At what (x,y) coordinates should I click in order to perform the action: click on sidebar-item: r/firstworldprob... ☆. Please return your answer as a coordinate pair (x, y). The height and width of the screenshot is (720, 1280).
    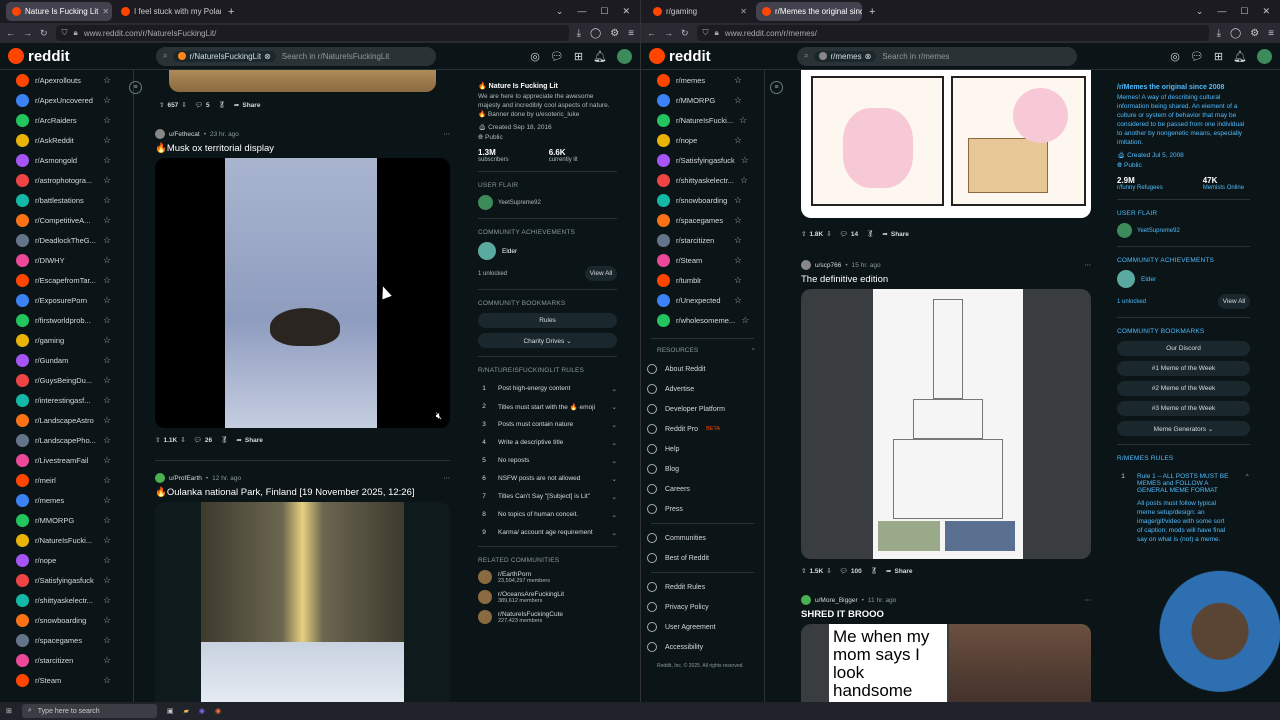
    Looking at the image, I should click on (66, 320).